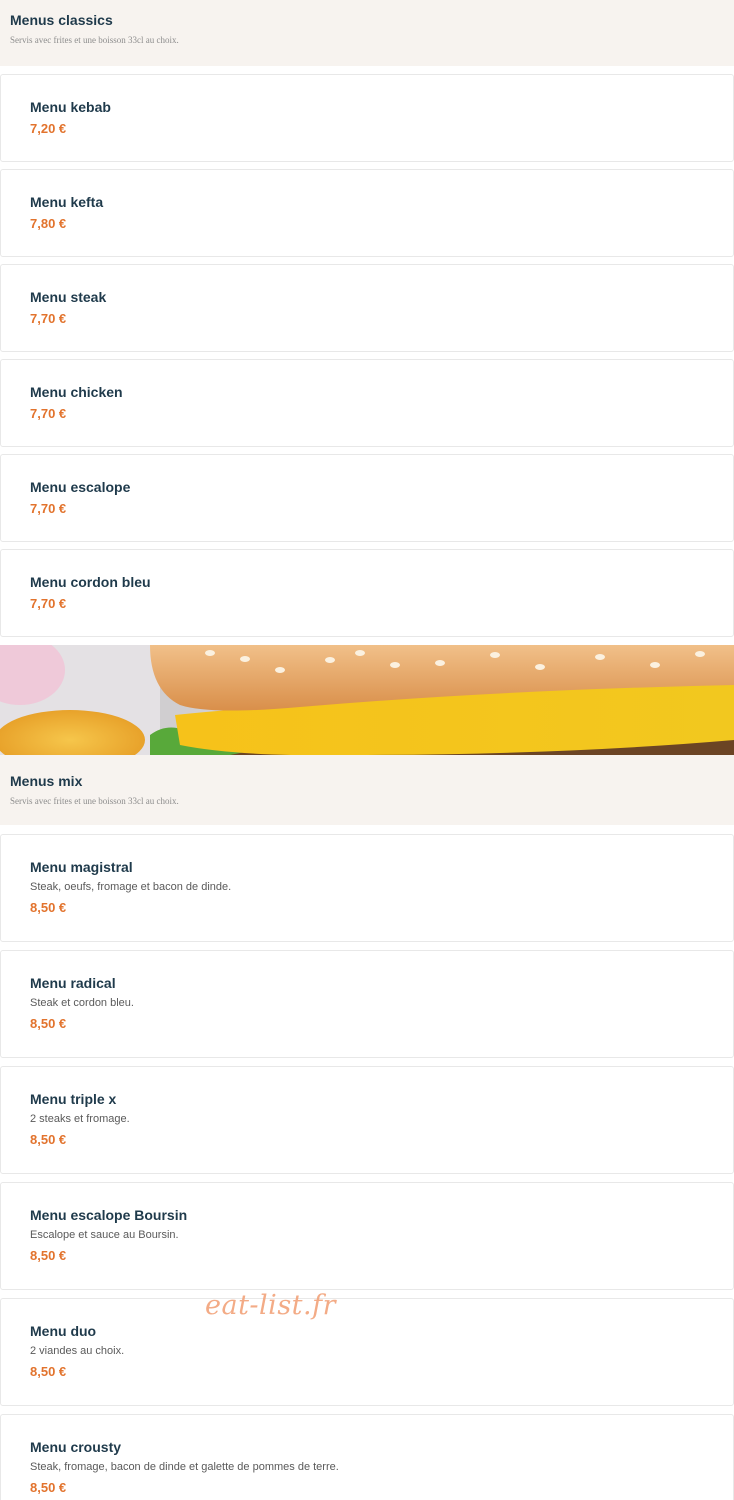 The width and height of the screenshot is (734, 1500). Describe the element at coordinates (48, 128) in the screenshot. I see `menu-item-price: 7,20 €` at that location.